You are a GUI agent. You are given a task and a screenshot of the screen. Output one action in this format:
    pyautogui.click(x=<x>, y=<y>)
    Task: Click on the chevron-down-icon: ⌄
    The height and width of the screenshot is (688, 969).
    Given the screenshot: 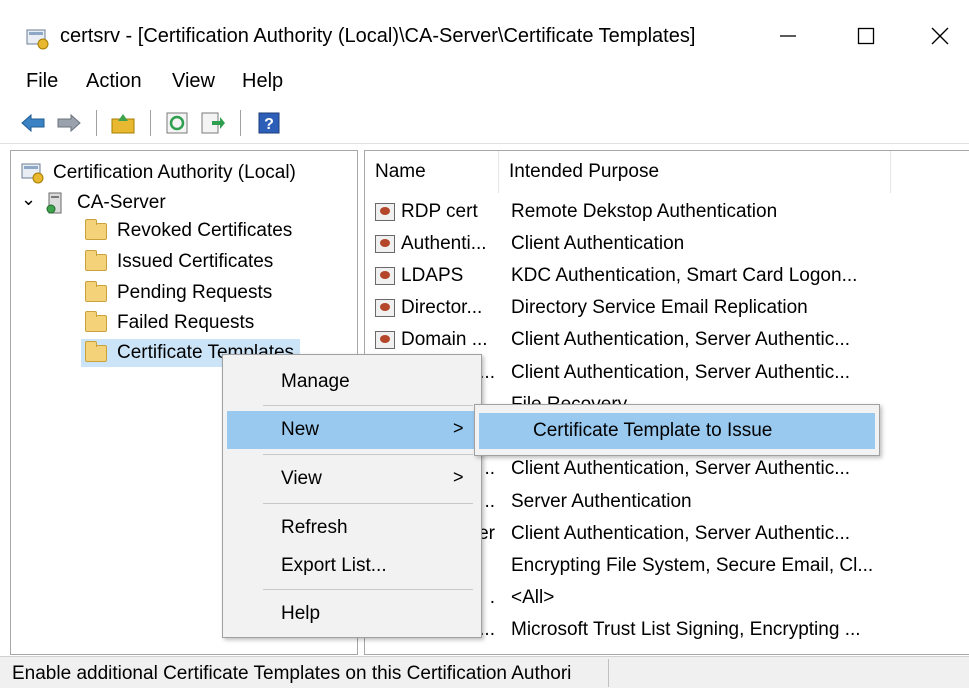 What is the action you would take?
    pyautogui.click(x=31, y=199)
    